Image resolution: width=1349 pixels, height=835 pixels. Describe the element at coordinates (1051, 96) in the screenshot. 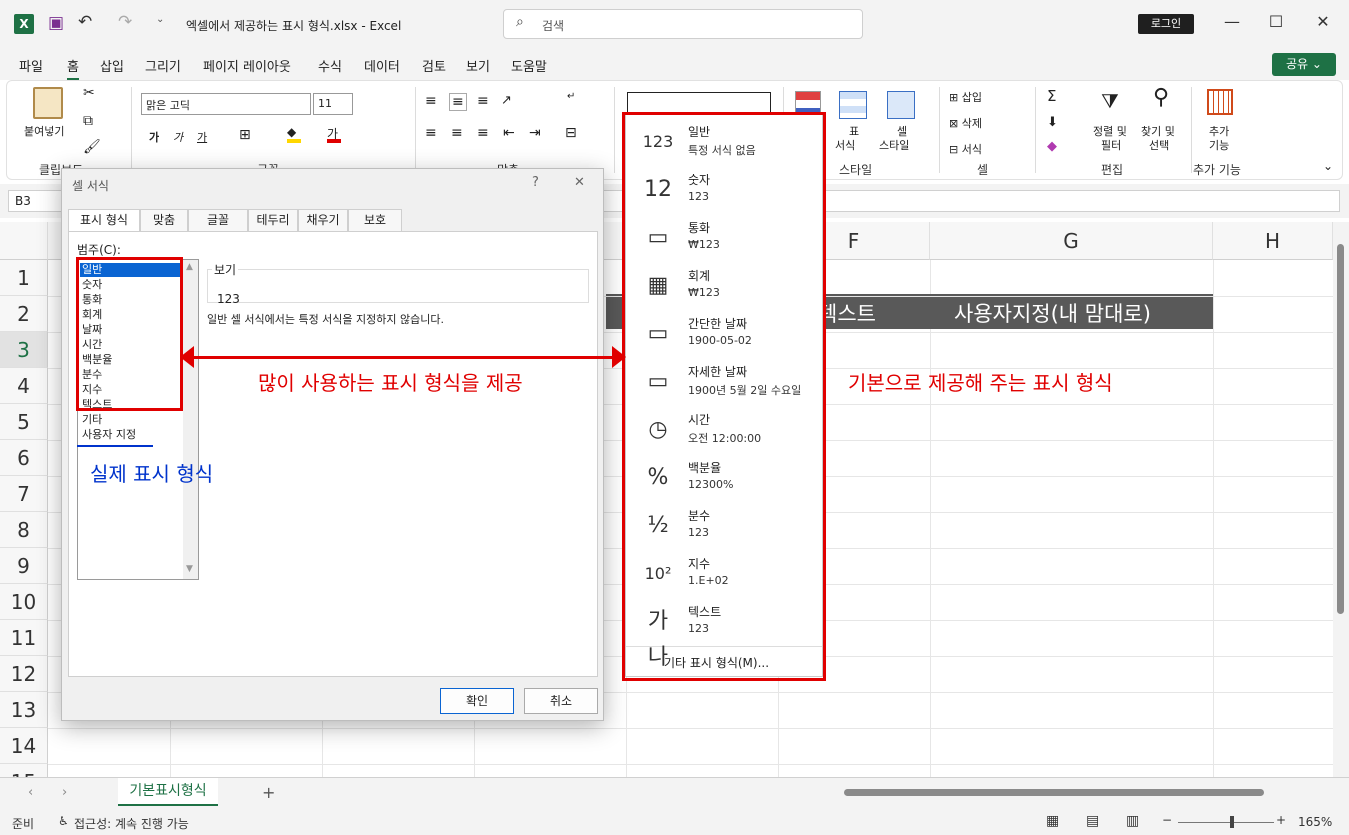

I see `autosum-icon: Σ` at that location.